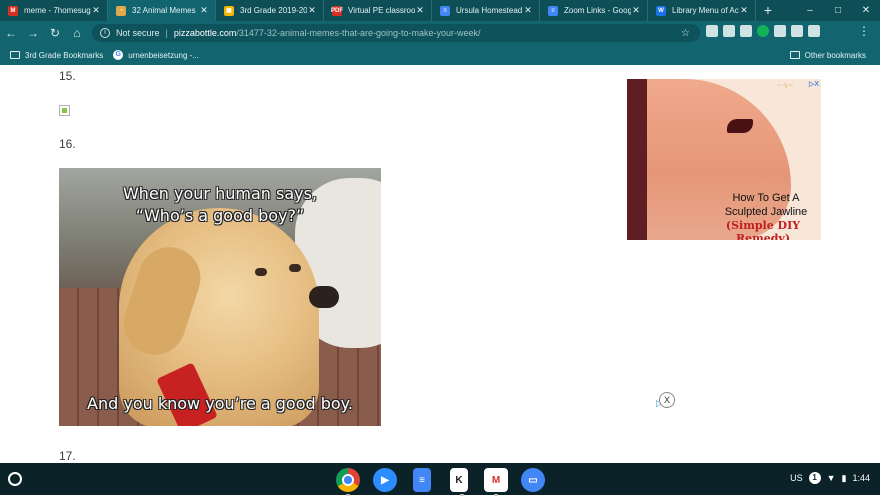  I want to click on list-number: 15., so click(67, 76).